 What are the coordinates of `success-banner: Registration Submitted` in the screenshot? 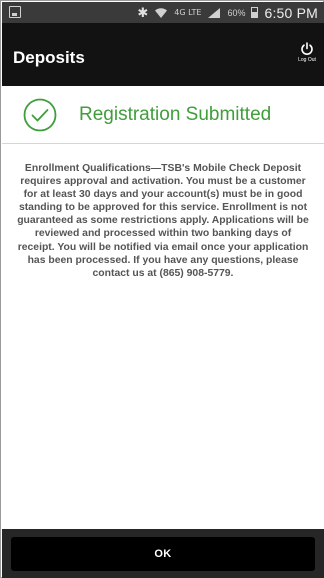 It's located at (163, 115).